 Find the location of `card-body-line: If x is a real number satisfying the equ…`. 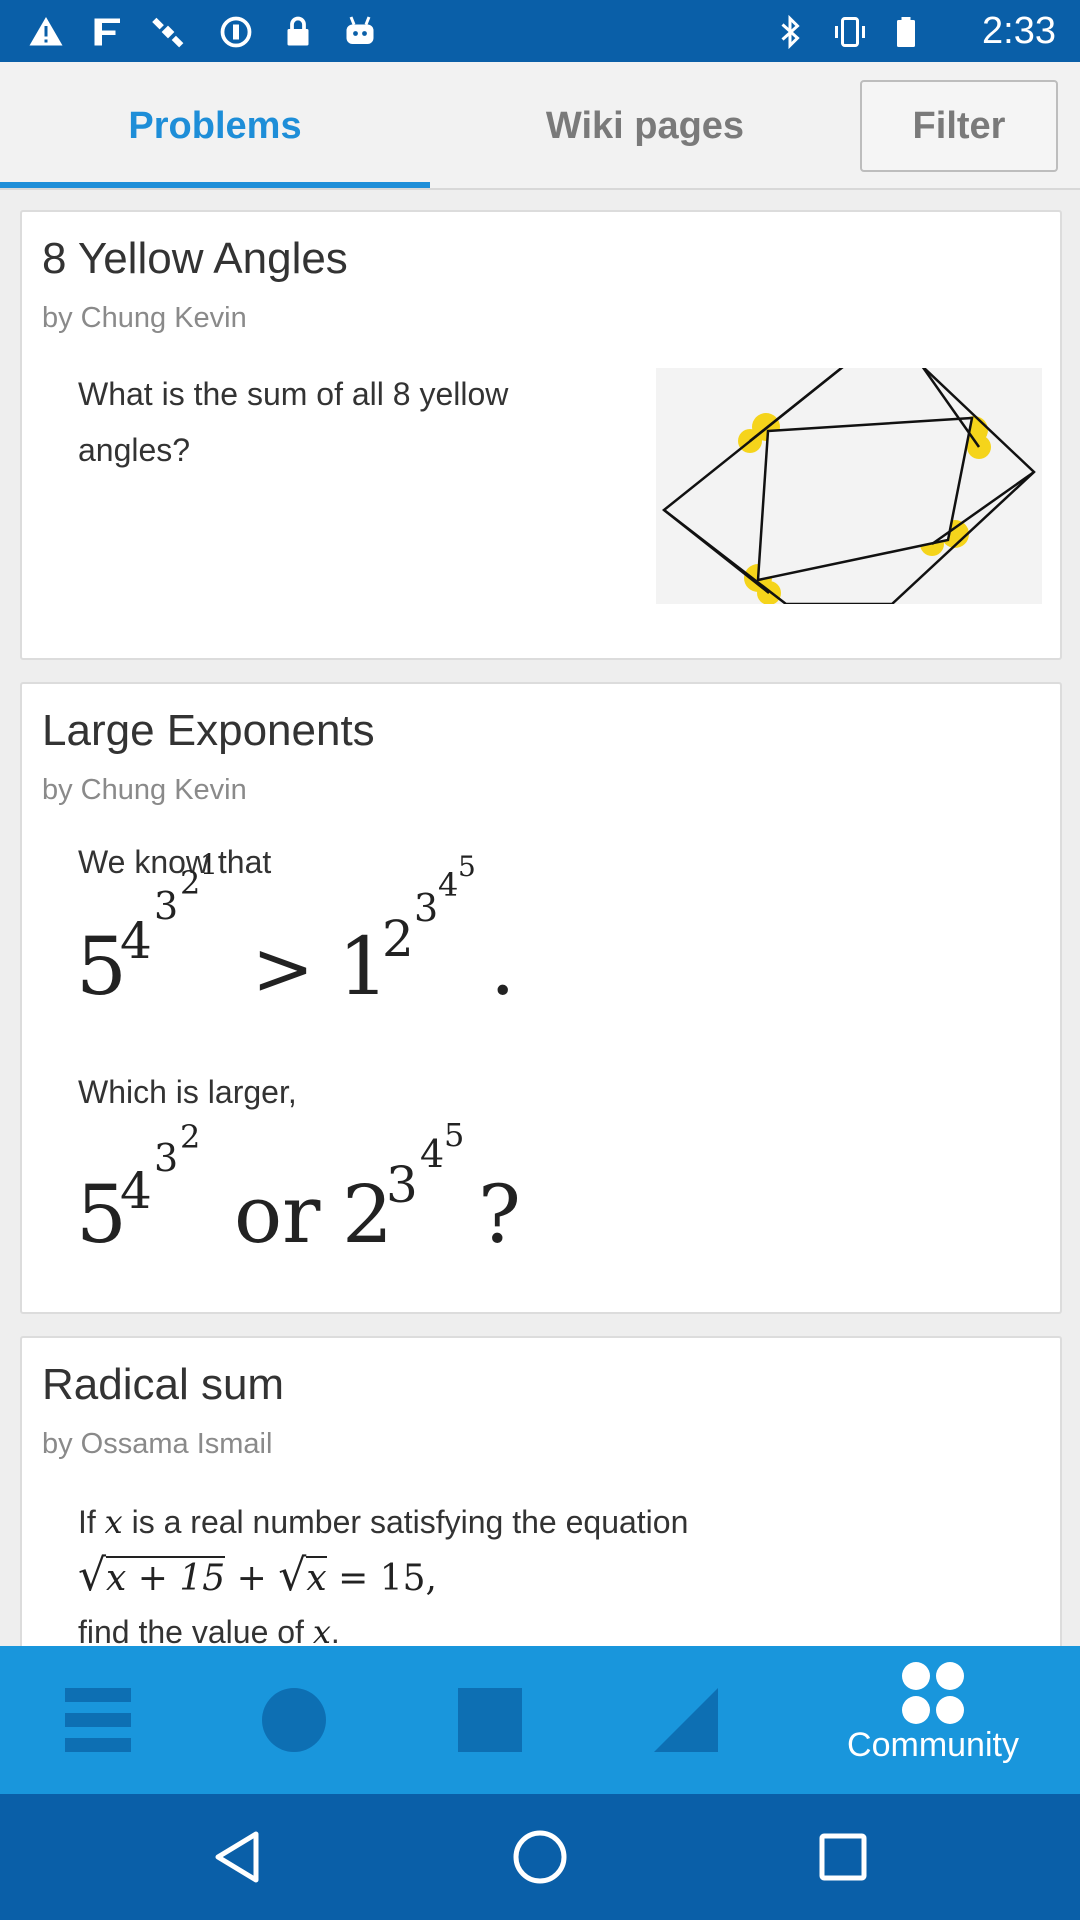

card-body-line: If x is a real number satisfying the equ… is located at coordinates (383, 1522).